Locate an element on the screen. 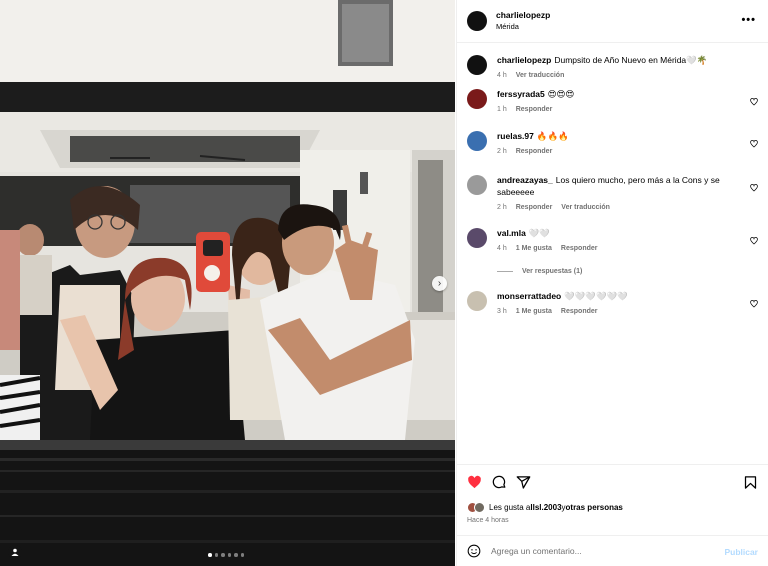  carousel-next-button: › is located at coordinates (439, 283).